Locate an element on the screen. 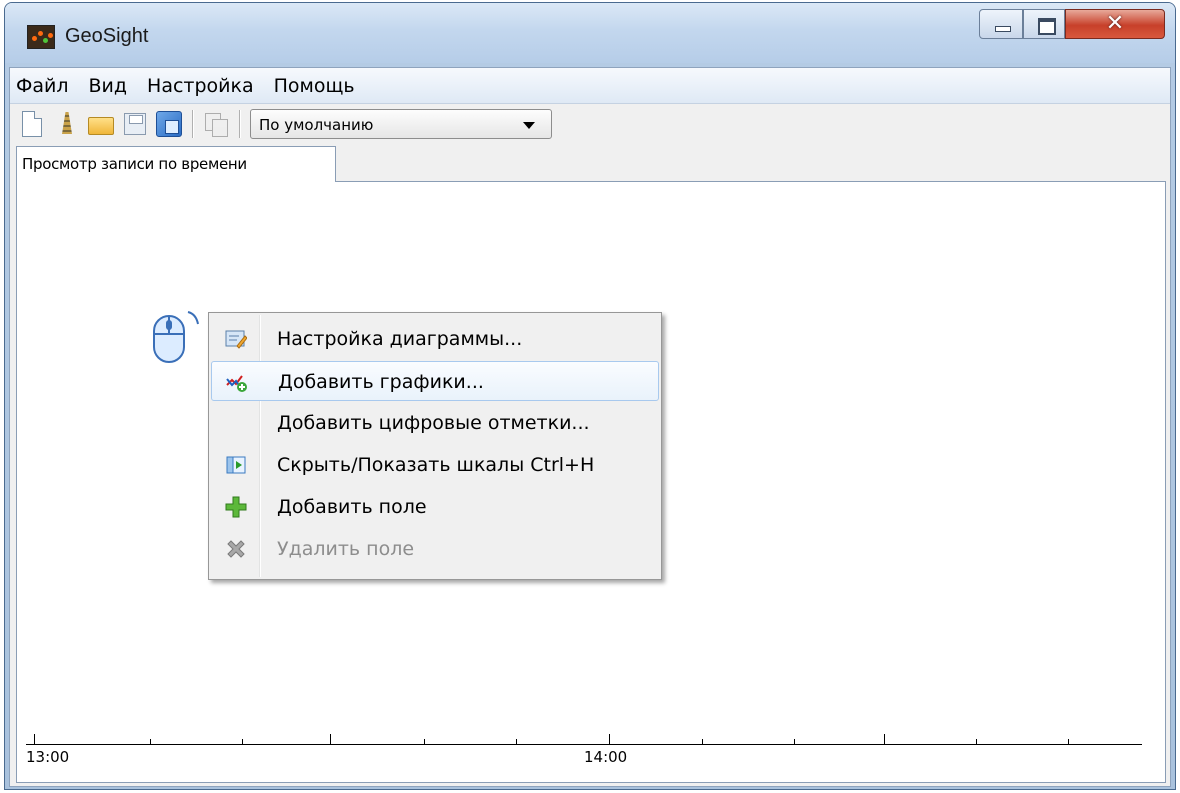 Image resolution: width=1180 pixels, height=793 pixels. toggle-scales-icon is located at coordinates (236, 465).